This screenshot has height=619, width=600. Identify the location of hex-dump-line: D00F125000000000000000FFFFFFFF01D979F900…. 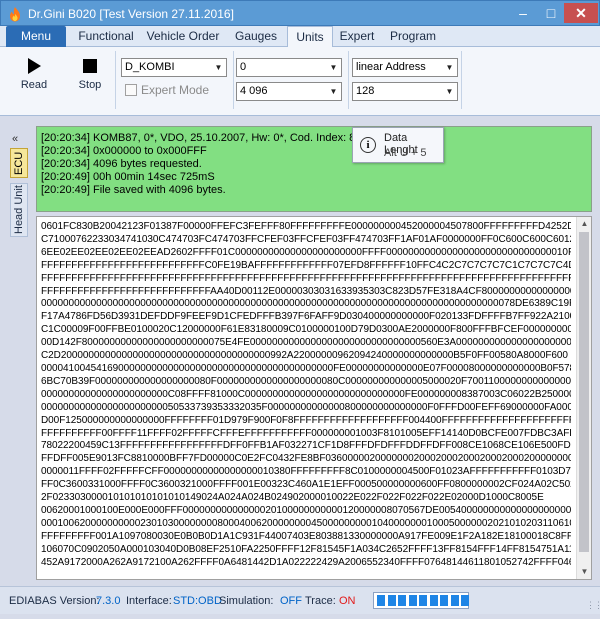
(306, 420).